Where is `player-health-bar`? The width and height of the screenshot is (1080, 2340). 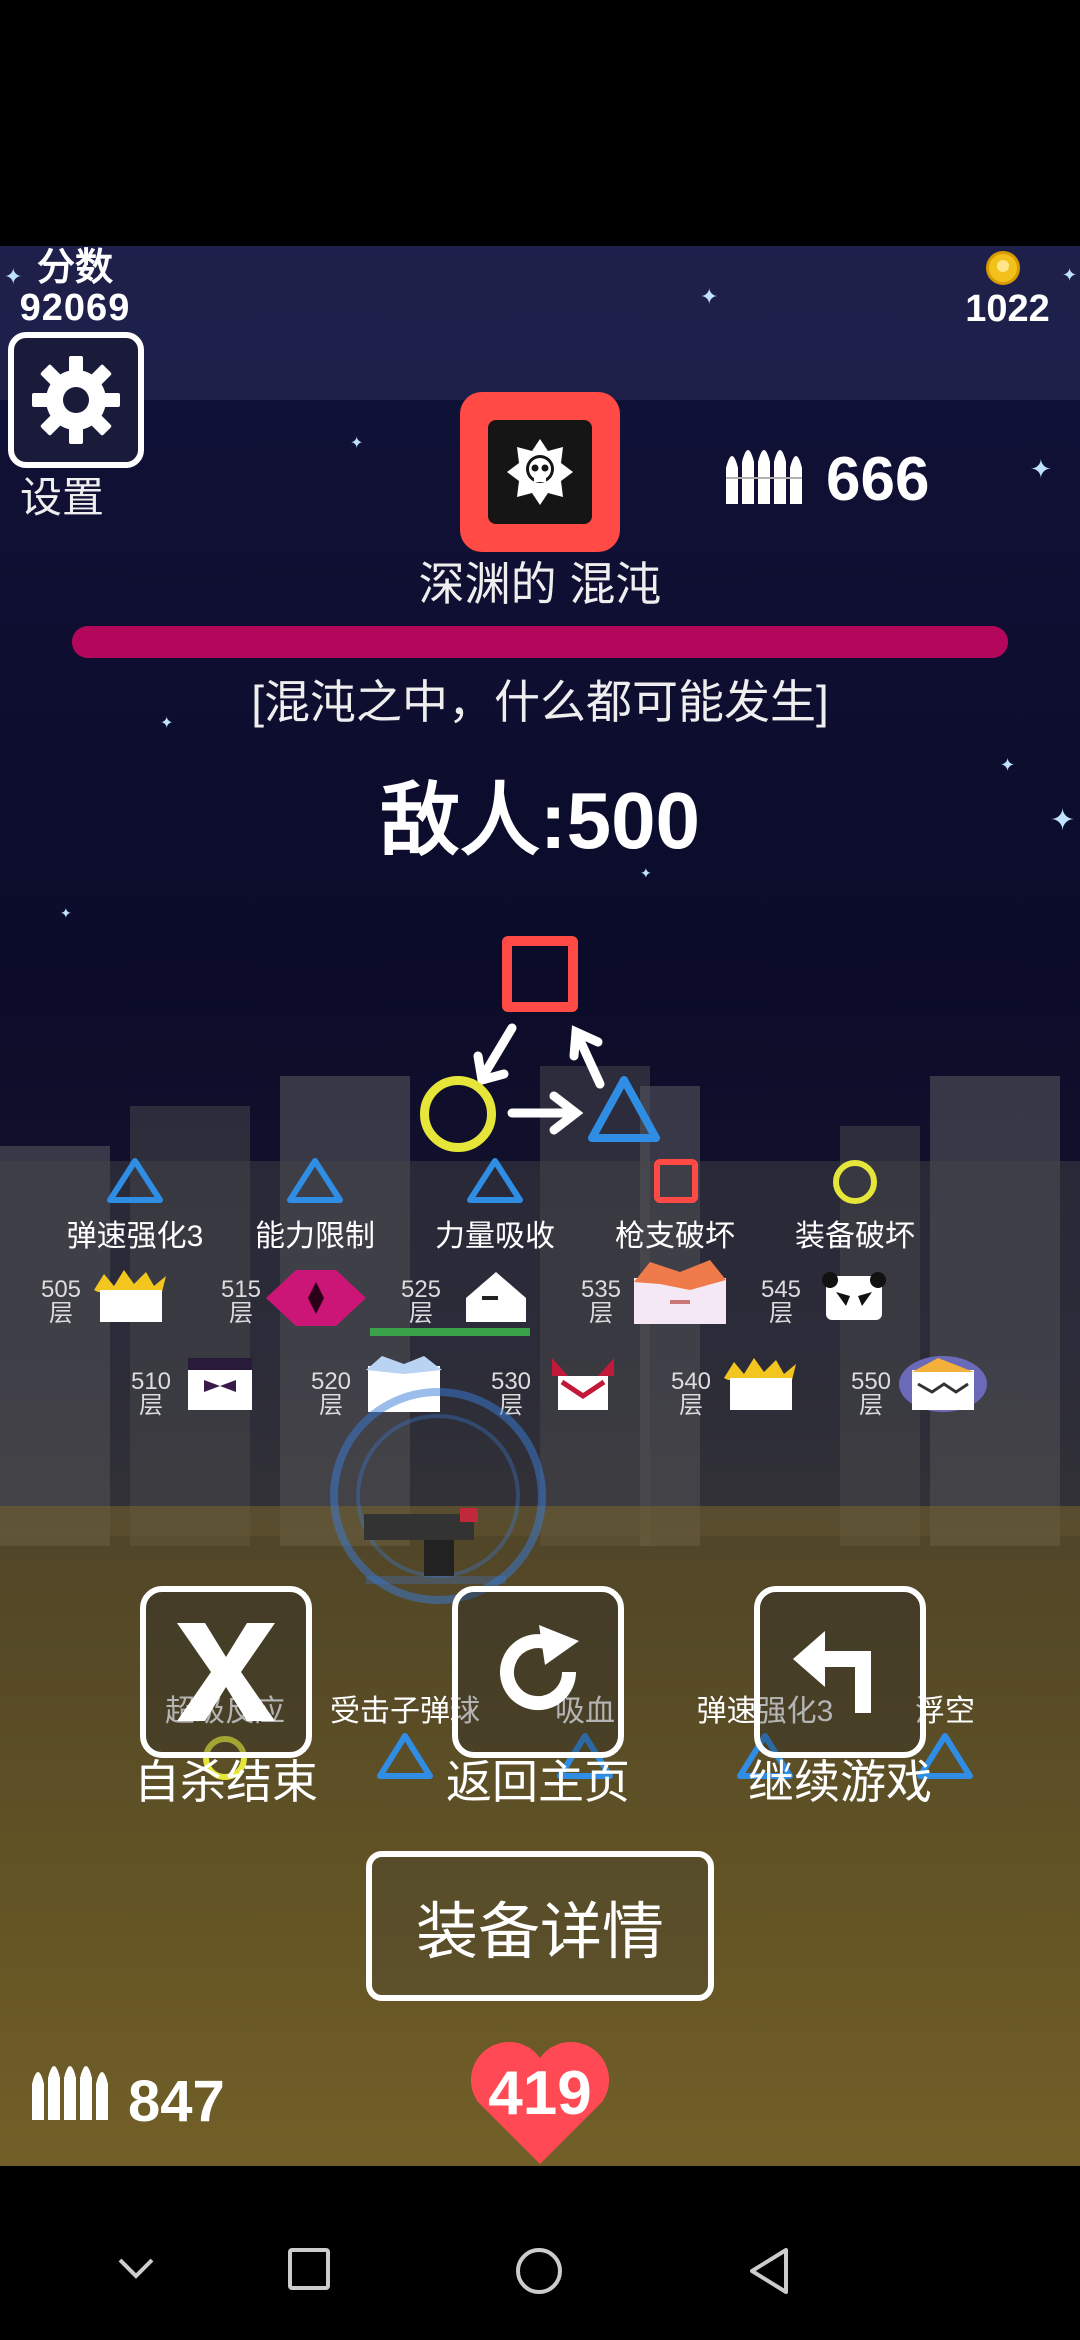
player-health-bar is located at coordinates (450, 1332).